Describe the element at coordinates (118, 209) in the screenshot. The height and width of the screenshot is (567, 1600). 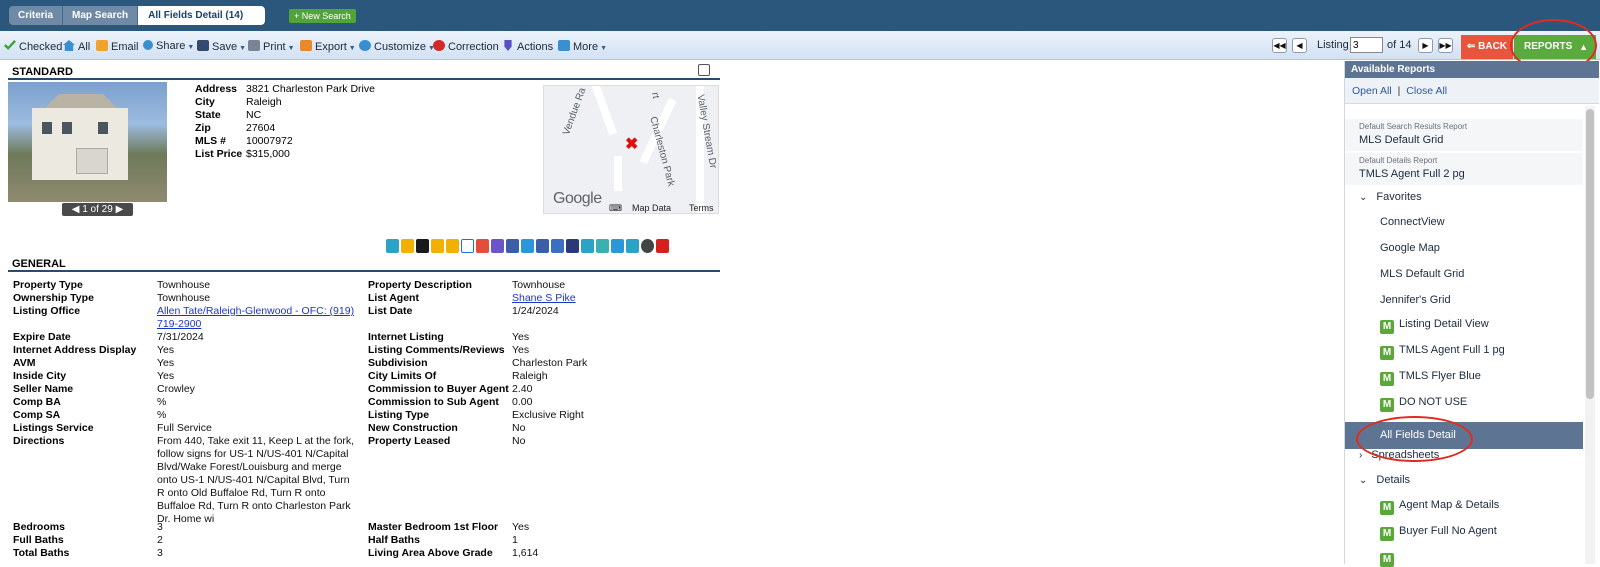
I see `chevron-right-icon: ▶` at that location.